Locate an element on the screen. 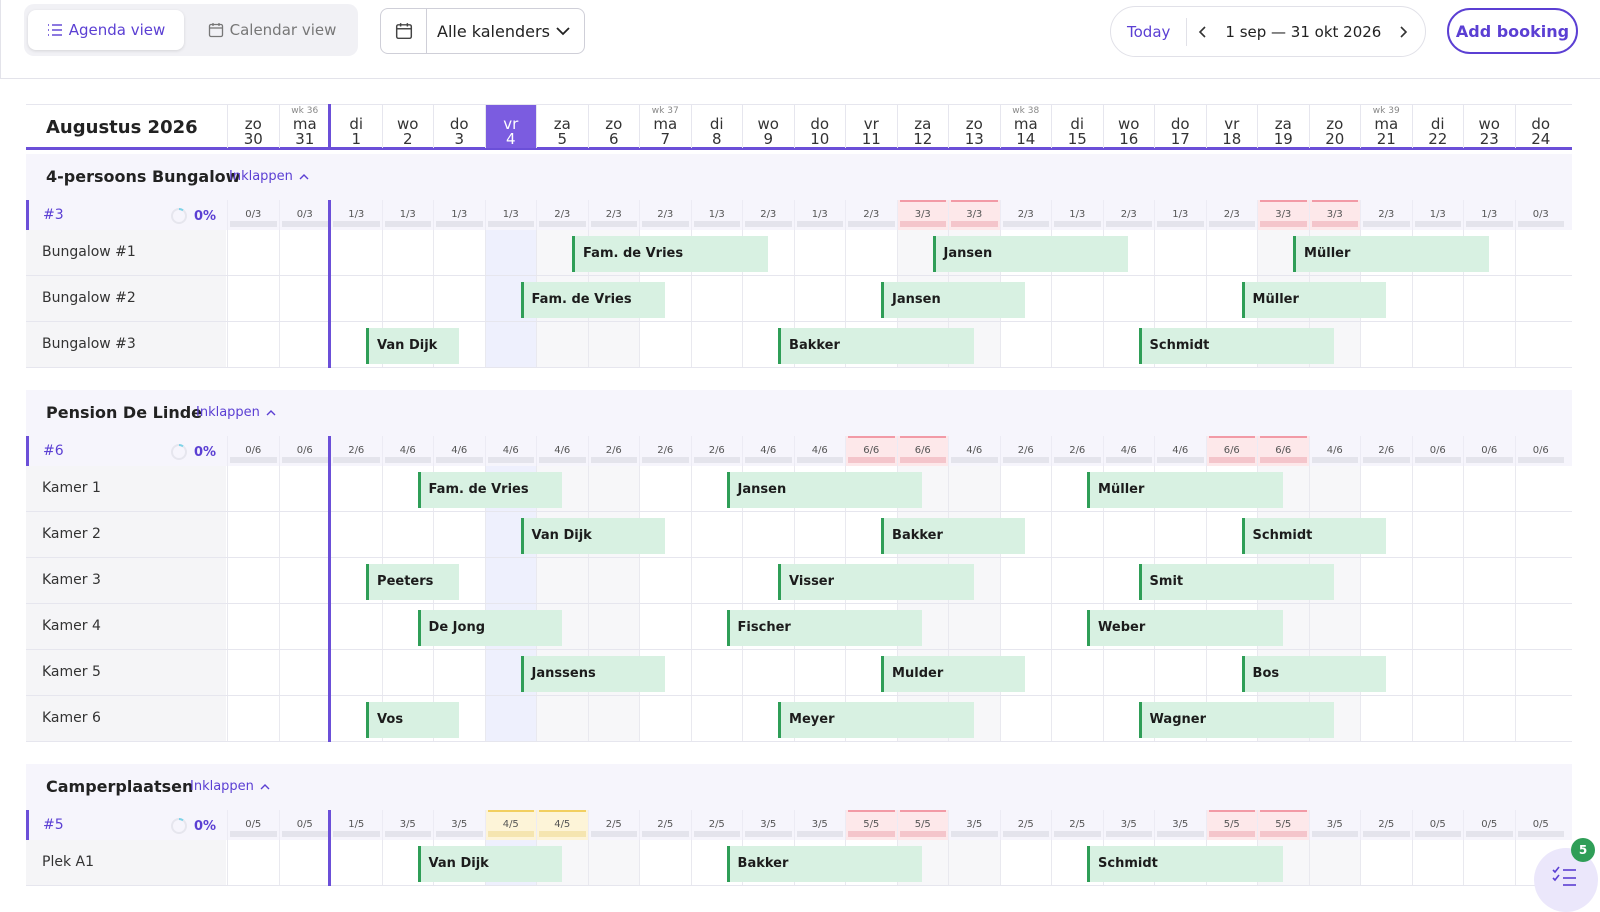 The height and width of the screenshot is (912, 1600). booking-bar: Mulder is located at coordinates (953, 674).